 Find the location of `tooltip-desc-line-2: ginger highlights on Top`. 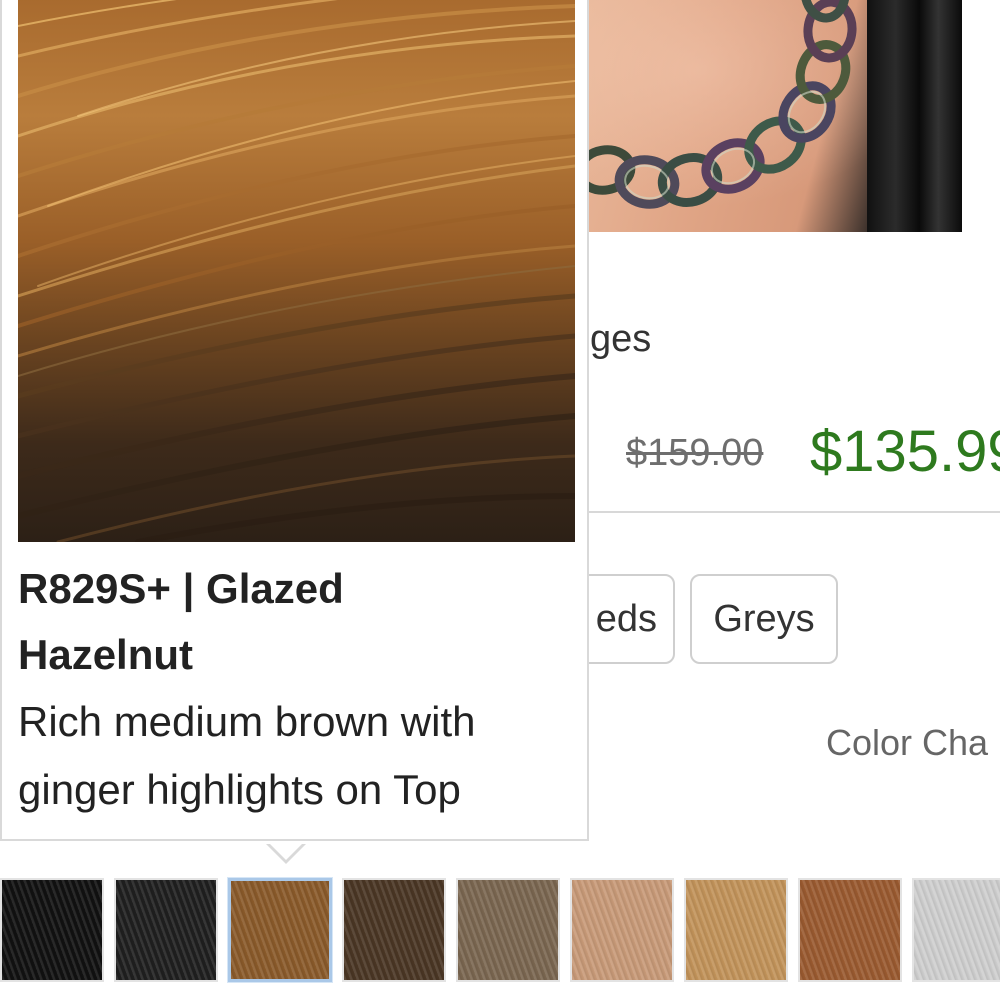

tooltip-desc-line-2: ginger highlights on Top is located at coordinates (239, 789).